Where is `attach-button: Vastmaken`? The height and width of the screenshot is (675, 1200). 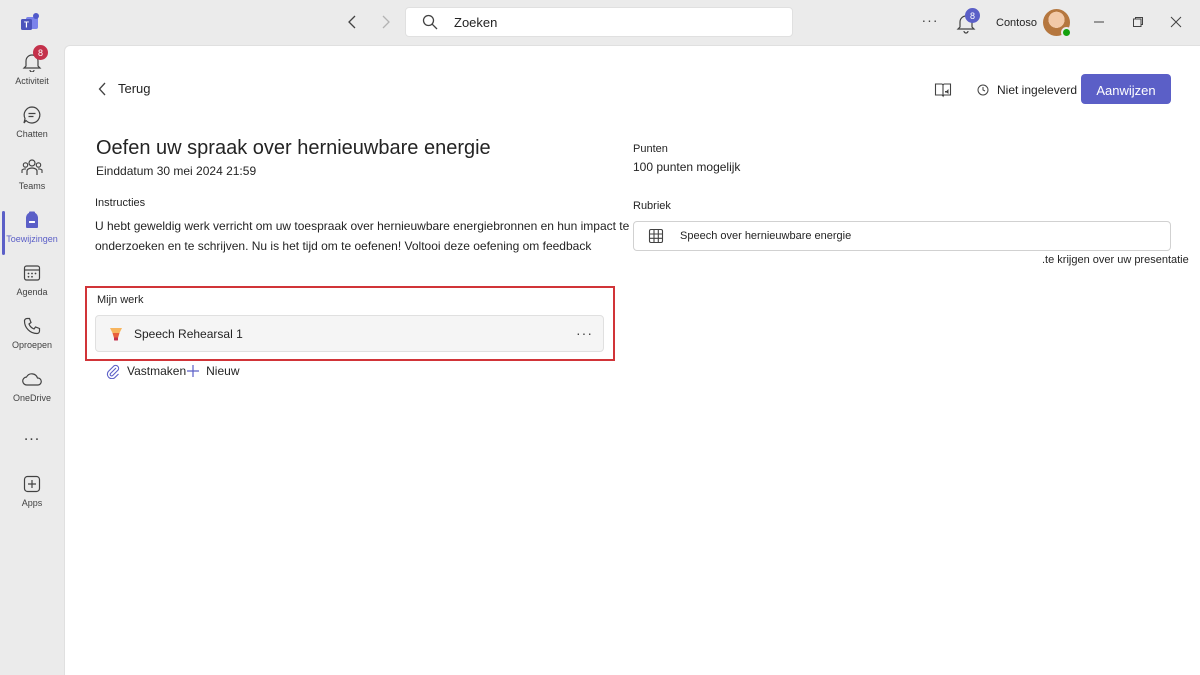 attach-button: Vastmaken is located at coordinates (145, 371).